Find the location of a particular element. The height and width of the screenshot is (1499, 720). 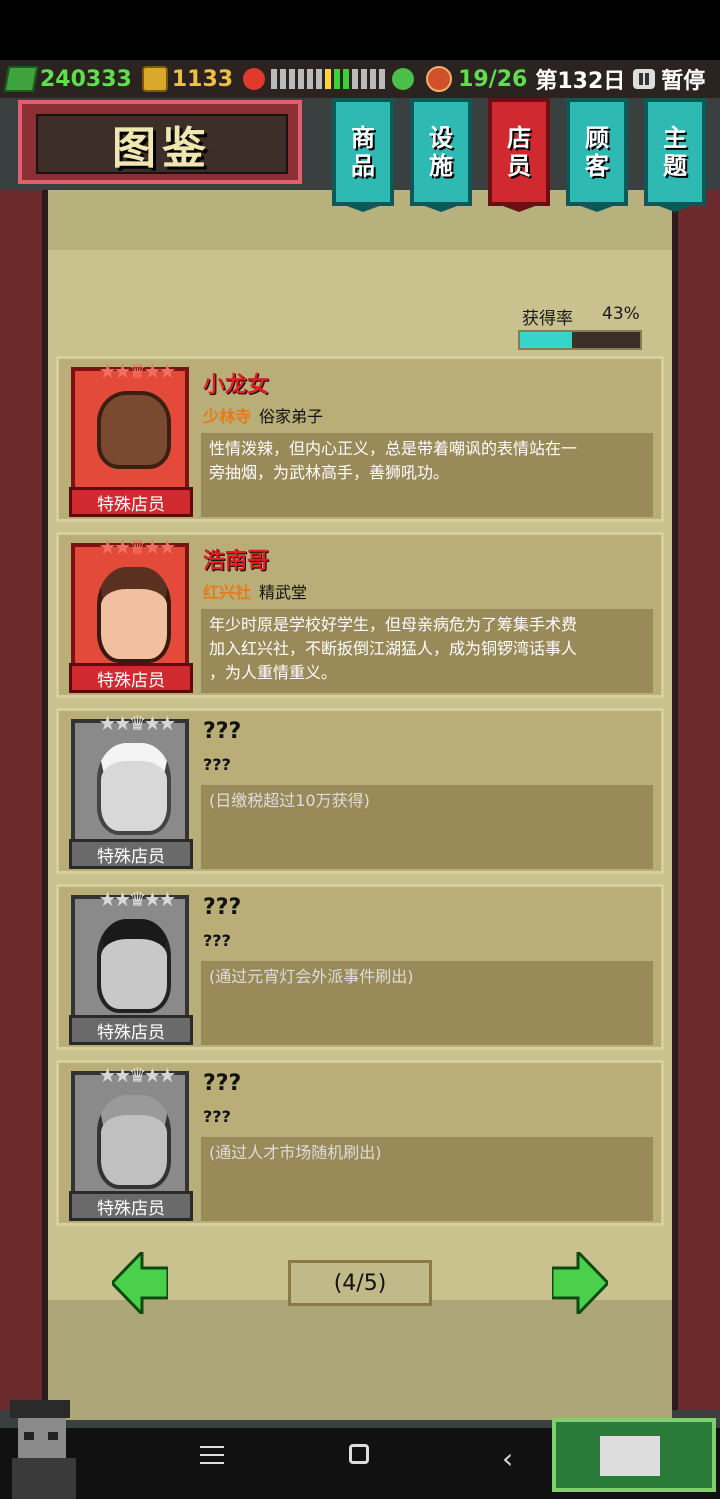

title-plate: 图鉴 is located at coordinates (160, 142).